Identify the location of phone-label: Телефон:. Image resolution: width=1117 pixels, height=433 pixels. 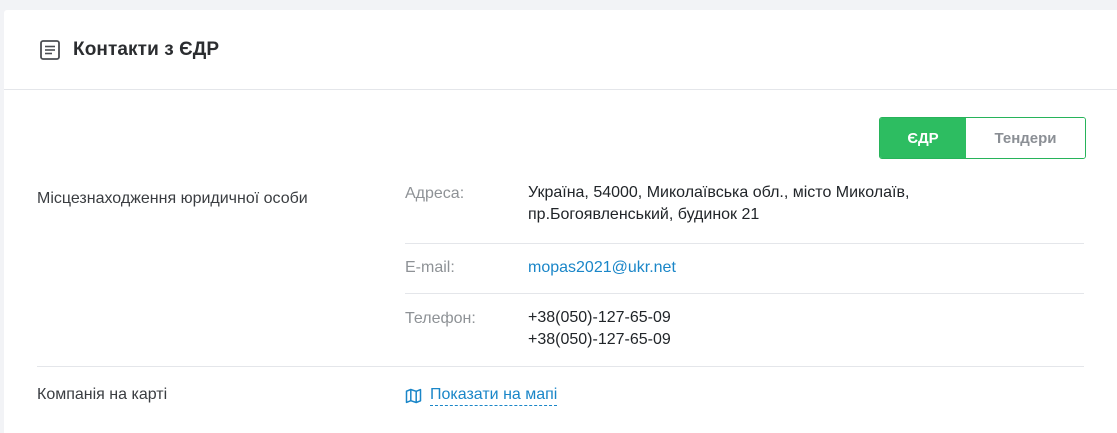
(440, 318).